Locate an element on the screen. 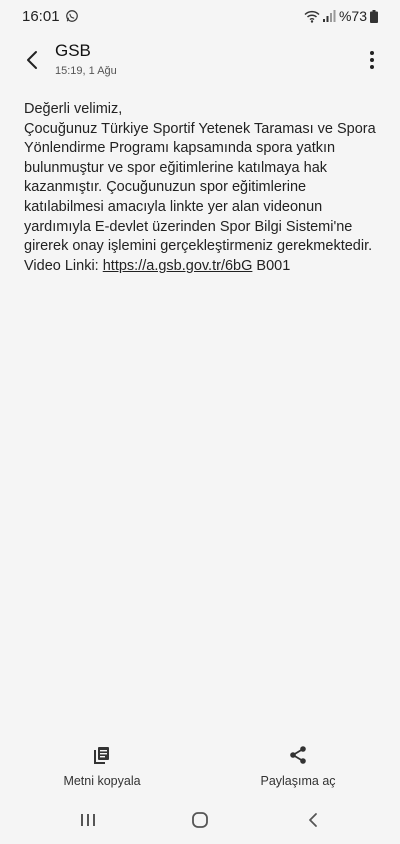 The image size is (400, 844). recents-button is located at coordinates (88, 820).